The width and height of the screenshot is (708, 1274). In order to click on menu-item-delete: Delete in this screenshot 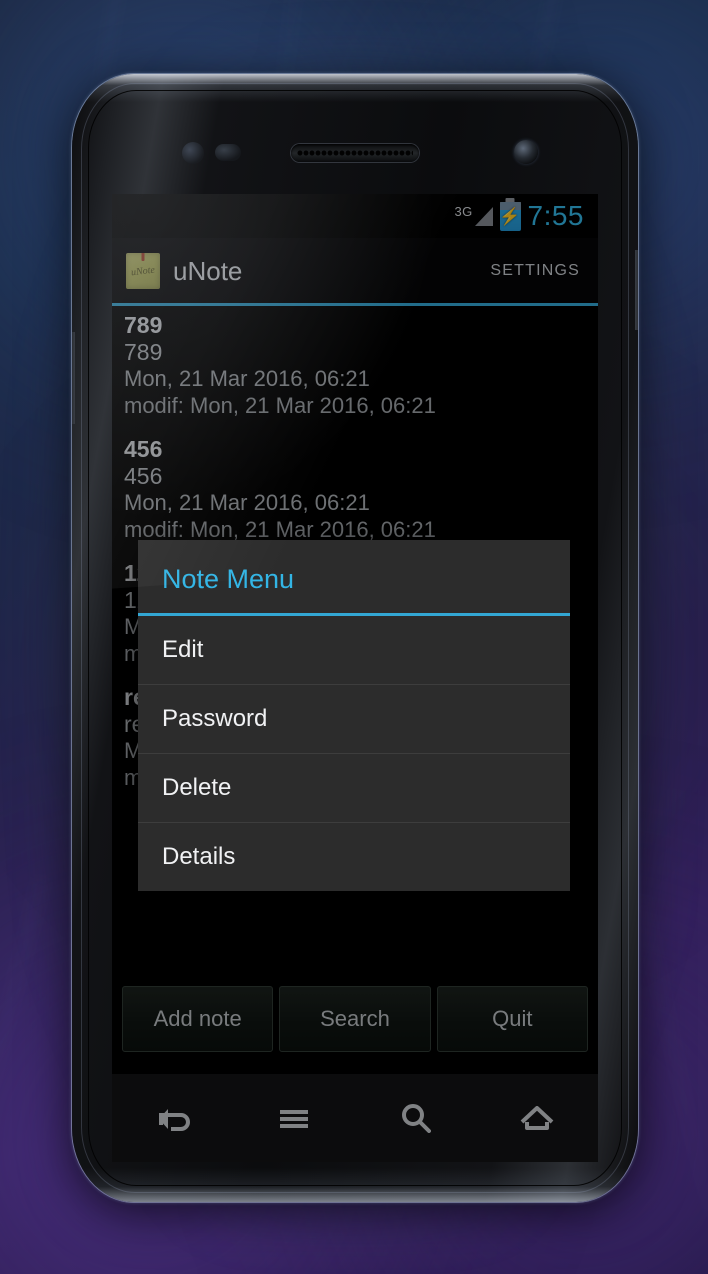, I will do `click(354, 788)`.